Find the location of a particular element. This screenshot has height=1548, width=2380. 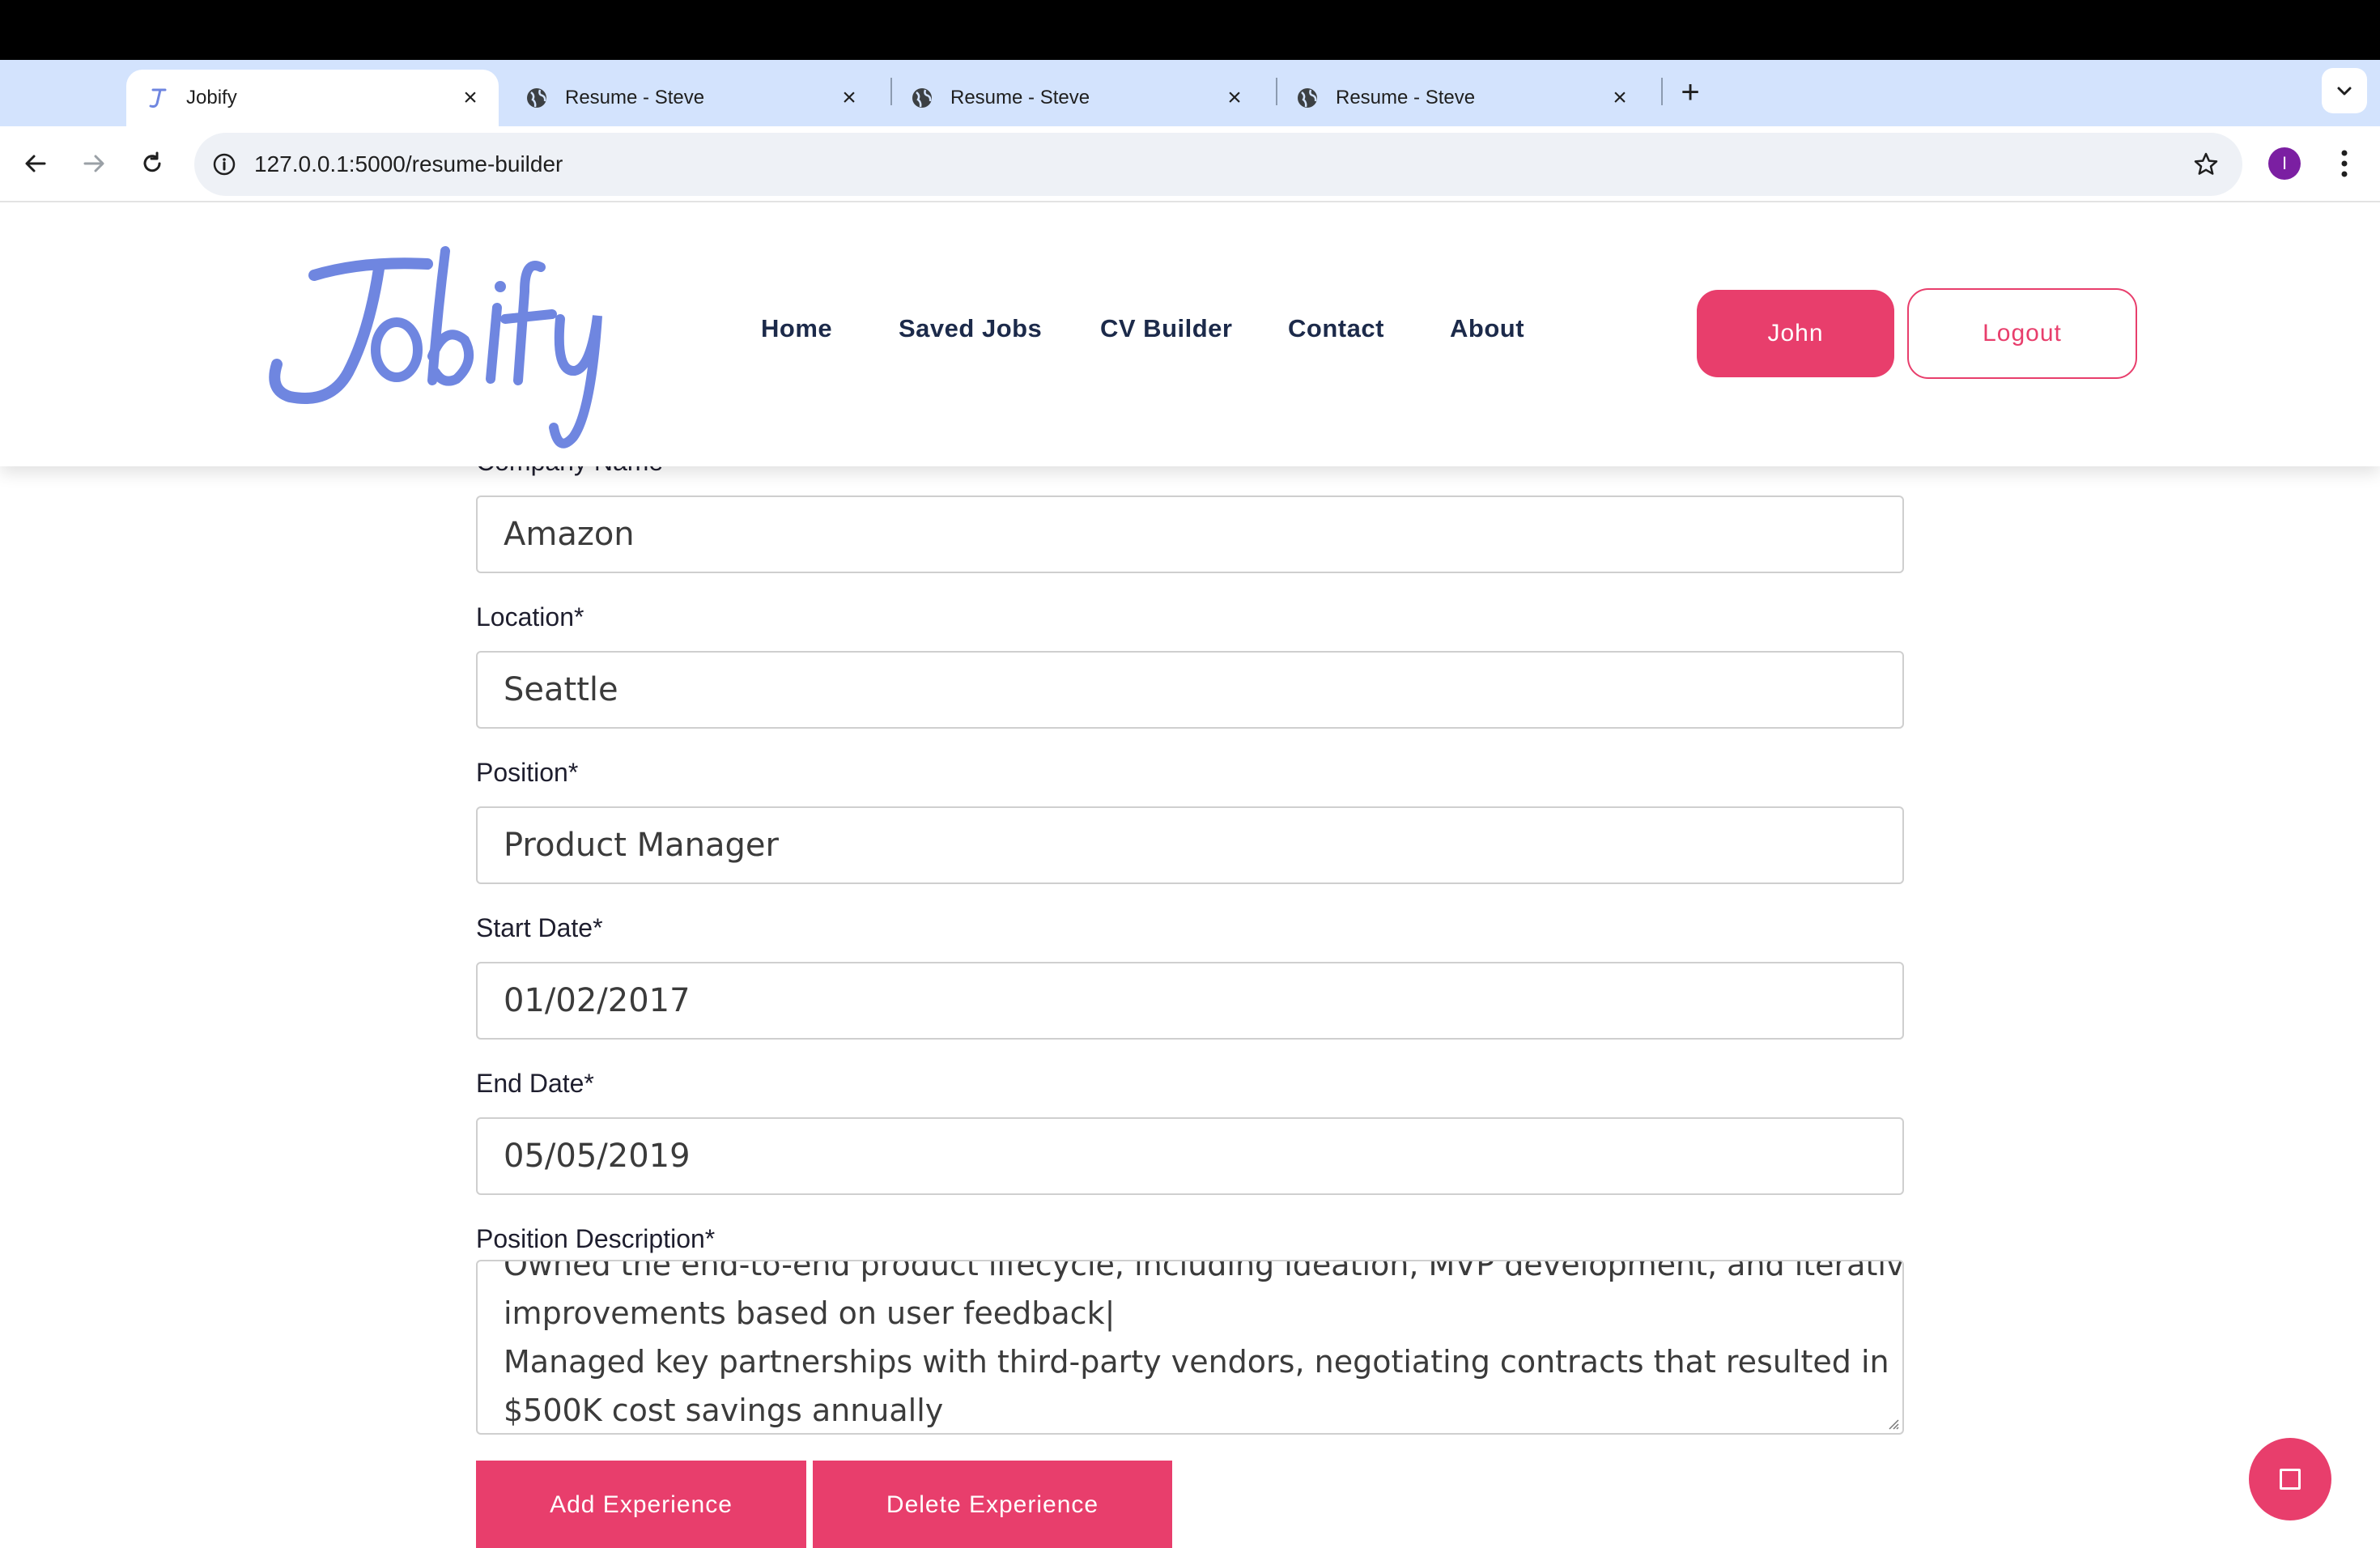

position-label: Position* is located at coordinates (527, 773).